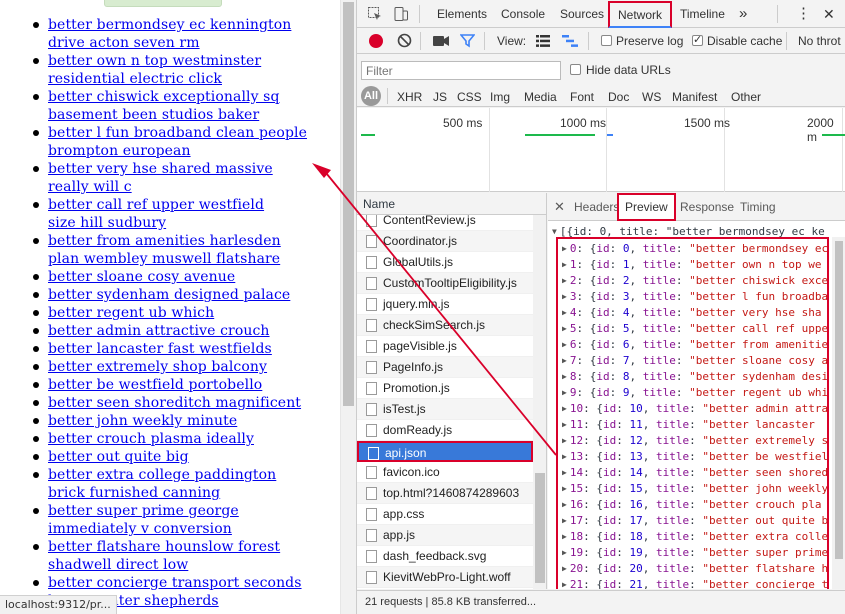 This screenshot has width=845, height=614. Describe the element at coordinates (445, 367) in the screenshot. I see `request-row: PageInfo.js` at that location.